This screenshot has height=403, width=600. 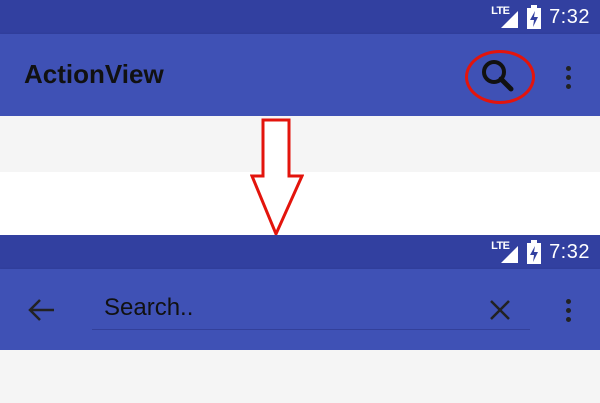 I want to click on status-bar-bottom: LTE 7:32, so click(x=300, y=252).